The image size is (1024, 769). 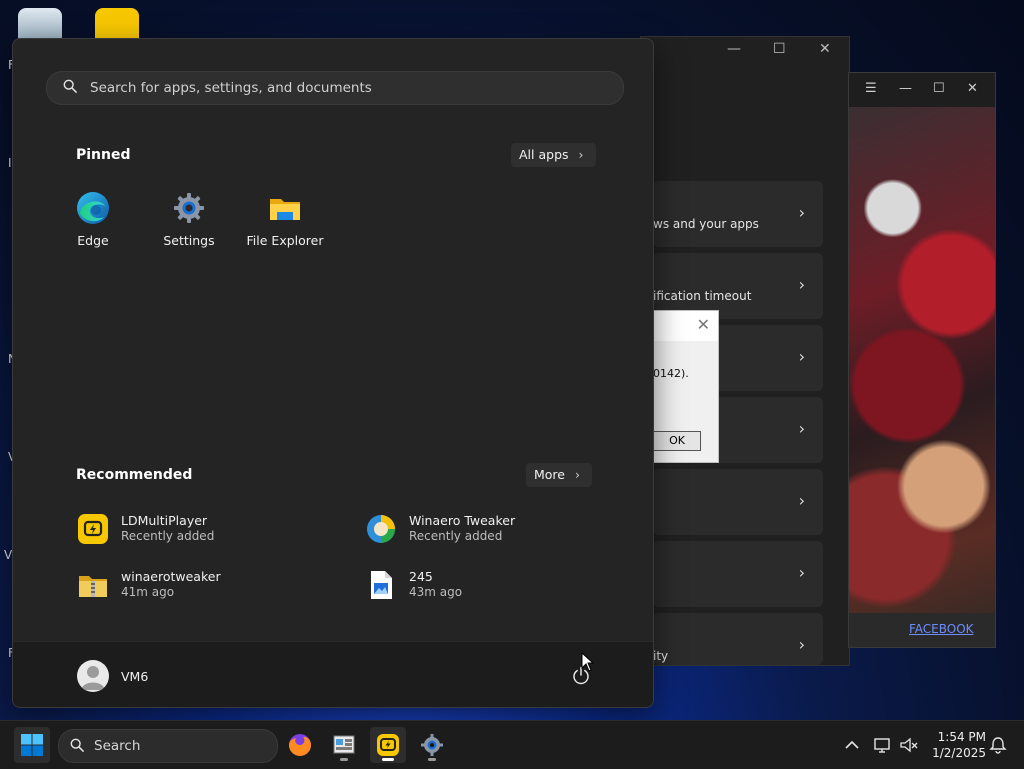 What do you see at coordinates (164, 520) in the screenshot?
I see `recommended-item-name: LDMultiPlayer` at bounding box center [164, 520].